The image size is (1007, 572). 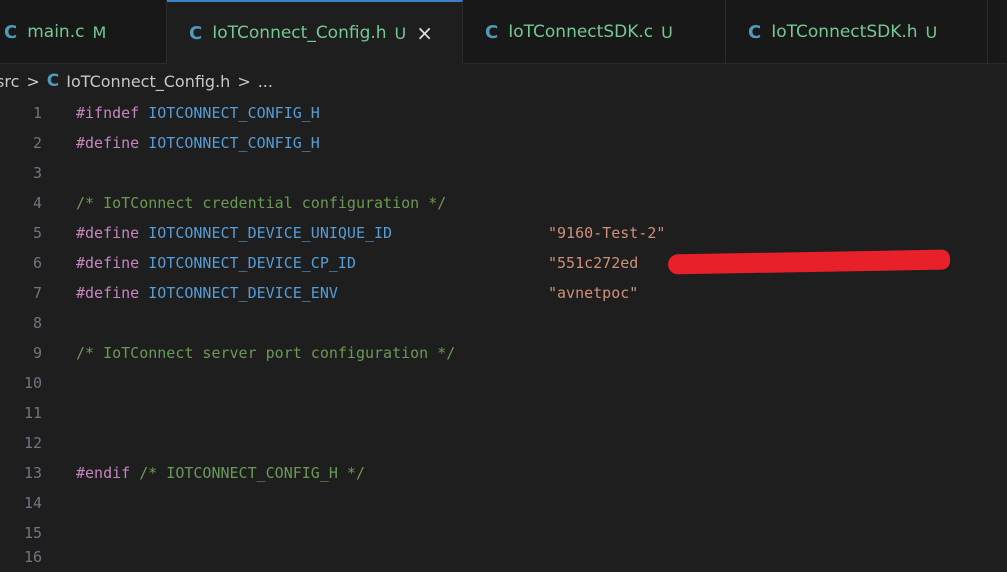 What do you see at coordinates (424, 33) in the screenshot?
I see `close-icon: ×` at bounding box center [424, 33].